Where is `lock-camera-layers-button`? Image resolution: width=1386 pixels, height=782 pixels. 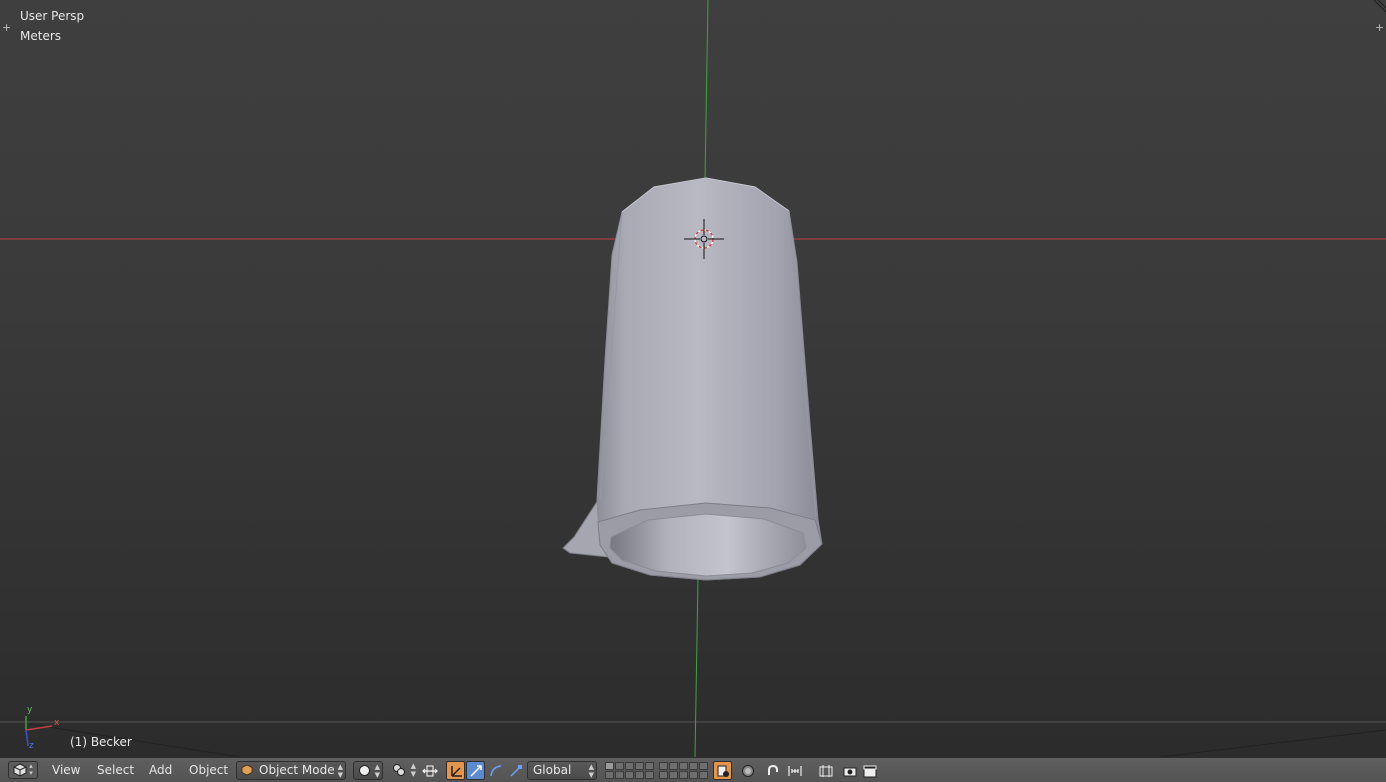 lock-camera-layers-button is located at coordinates (722, 770).